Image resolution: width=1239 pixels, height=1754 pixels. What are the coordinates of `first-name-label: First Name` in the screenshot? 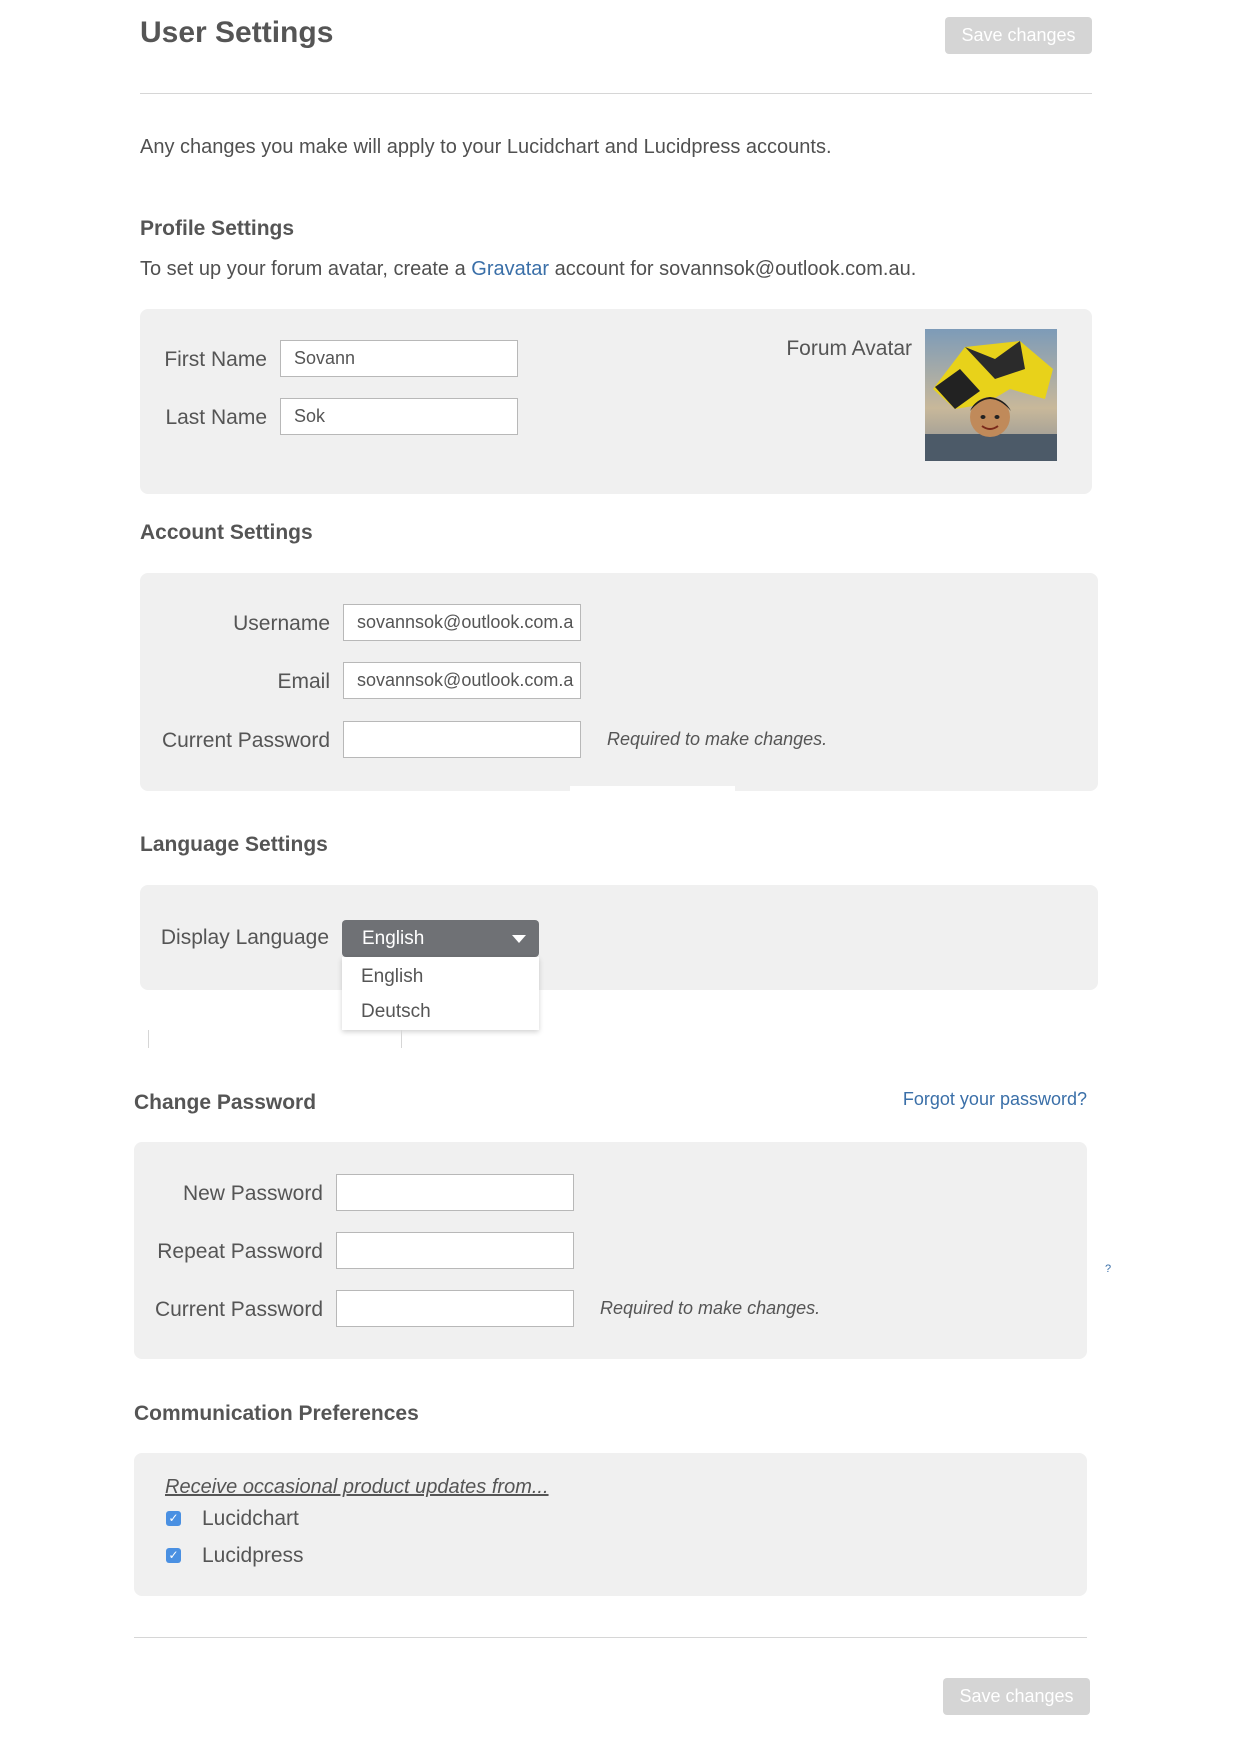 It's located at (215, 359).